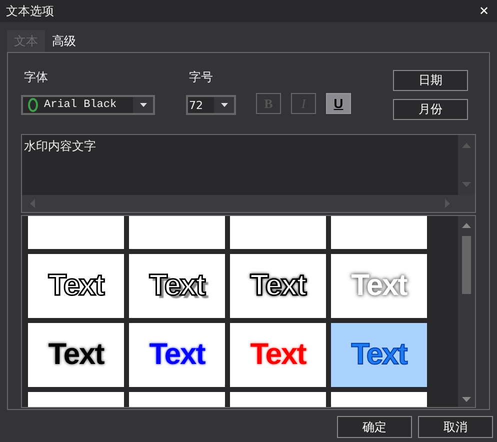 The image size is (497, 442). Describe the element at coordinates (466, 311) in the screenshot. I see `scrollbar` at that location.